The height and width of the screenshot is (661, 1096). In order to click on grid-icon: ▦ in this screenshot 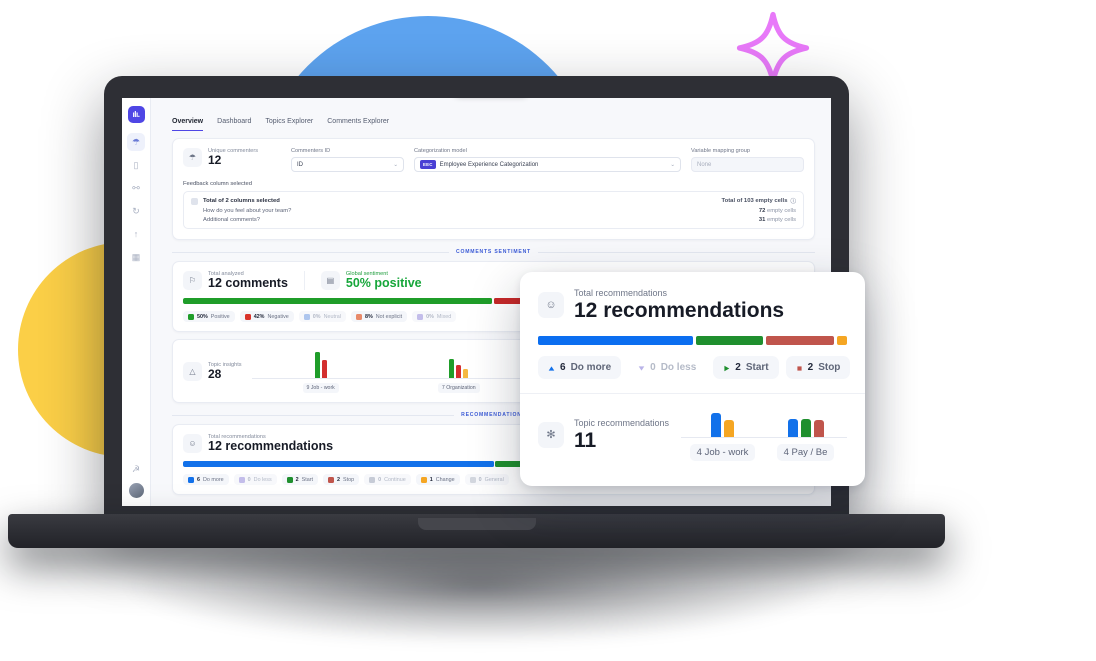, I will do `click(136, 256)`.